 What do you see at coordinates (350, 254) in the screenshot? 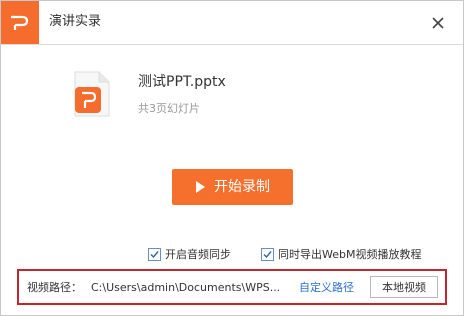
I see `export-webm-label: 同时导出WebM视频播放教程` at bounding box center [350, 254].